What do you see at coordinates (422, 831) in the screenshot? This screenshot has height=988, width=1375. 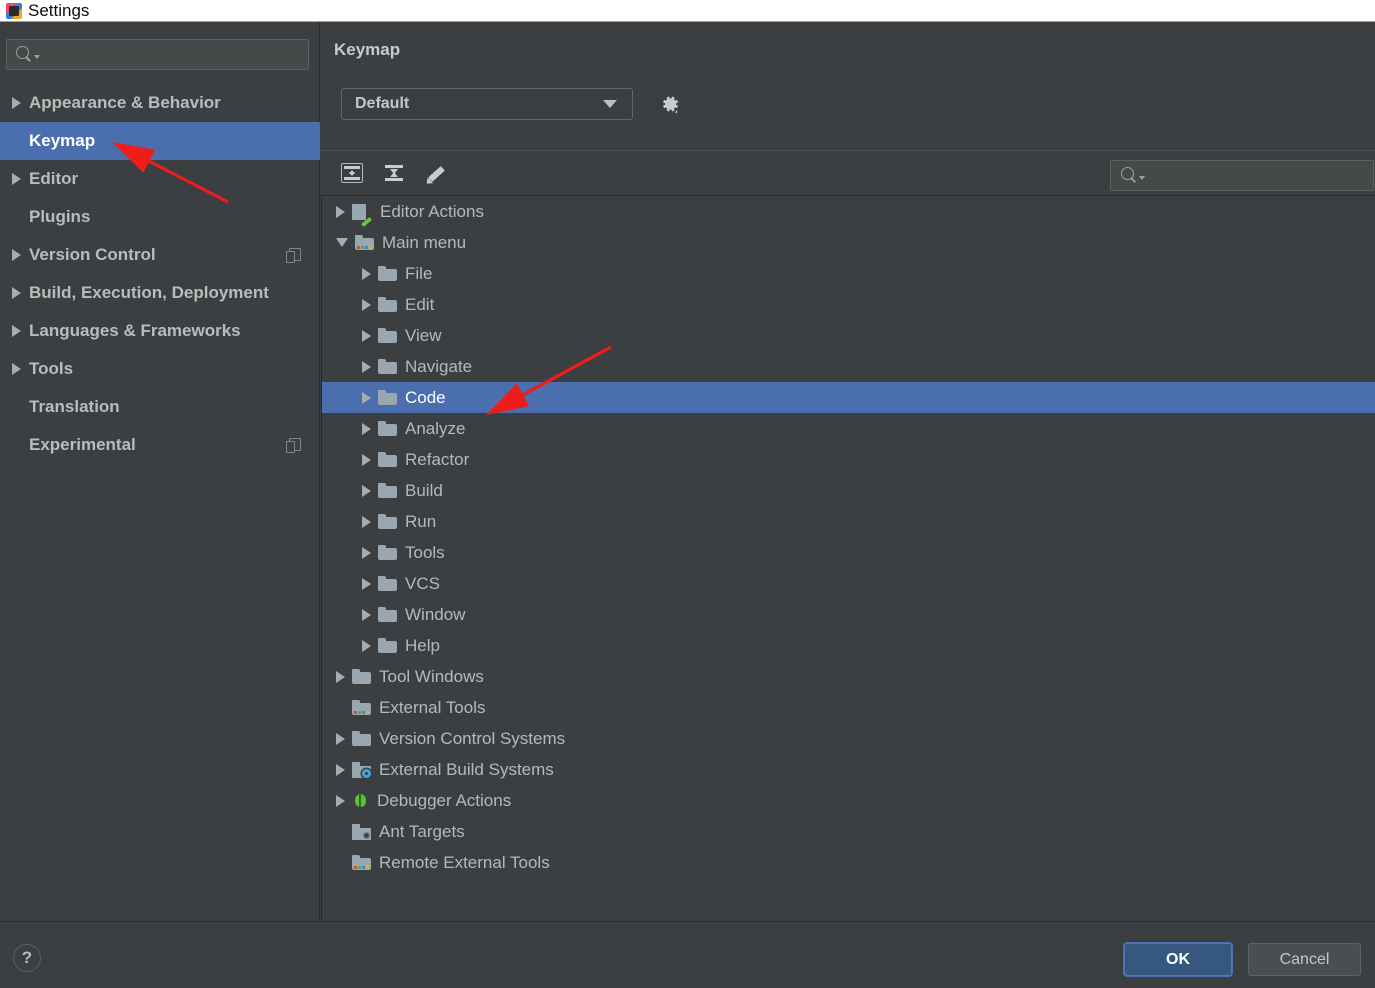 I see `tree-row-label: Ant Targets` at bounding box center [422, 831].